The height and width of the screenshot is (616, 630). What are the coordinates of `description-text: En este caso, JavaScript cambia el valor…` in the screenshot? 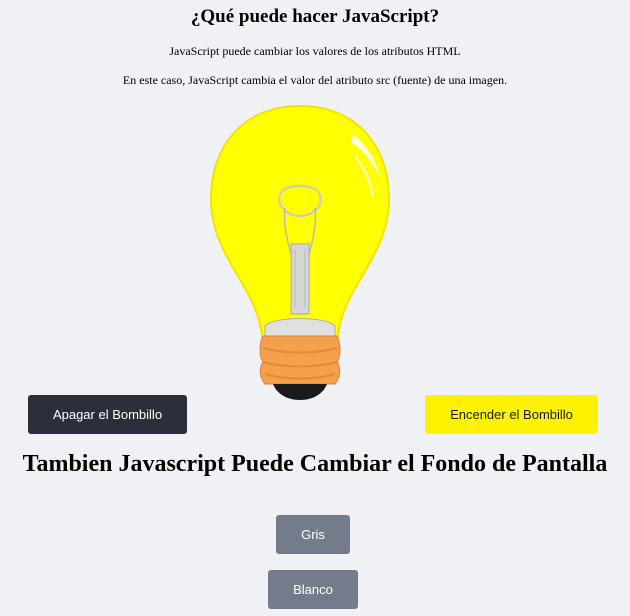 It's located at (315, 80).